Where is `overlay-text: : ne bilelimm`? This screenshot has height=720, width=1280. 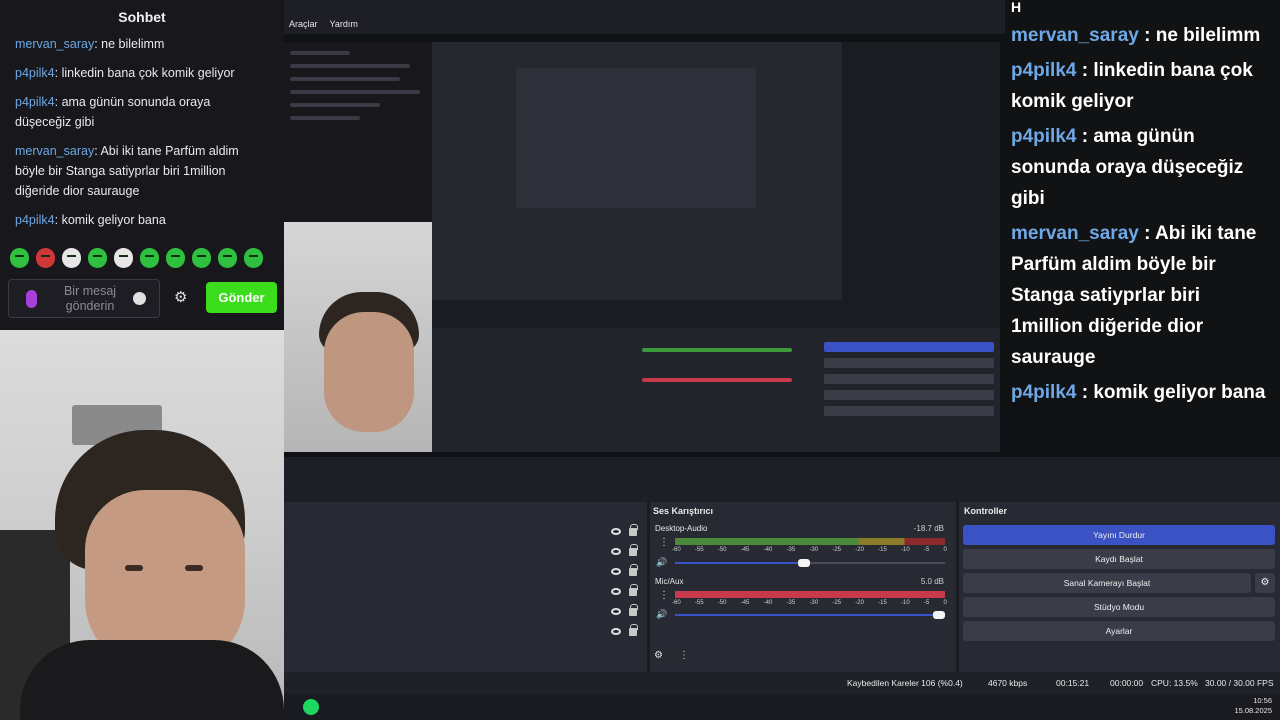
overlay-text: : ne bilelimm is located at coordinates (1199, 35).